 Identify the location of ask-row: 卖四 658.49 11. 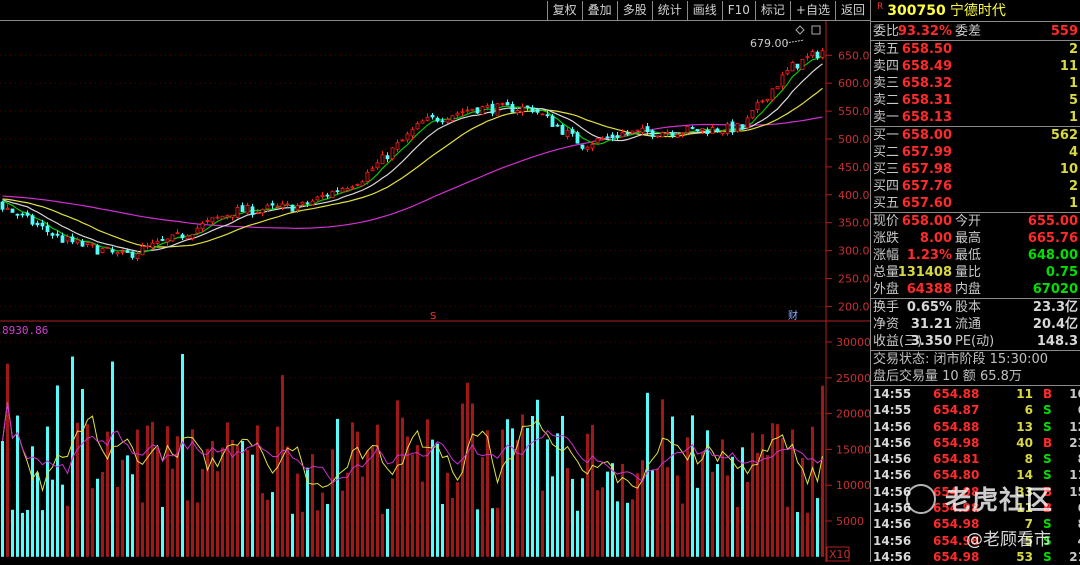
(975, 66).